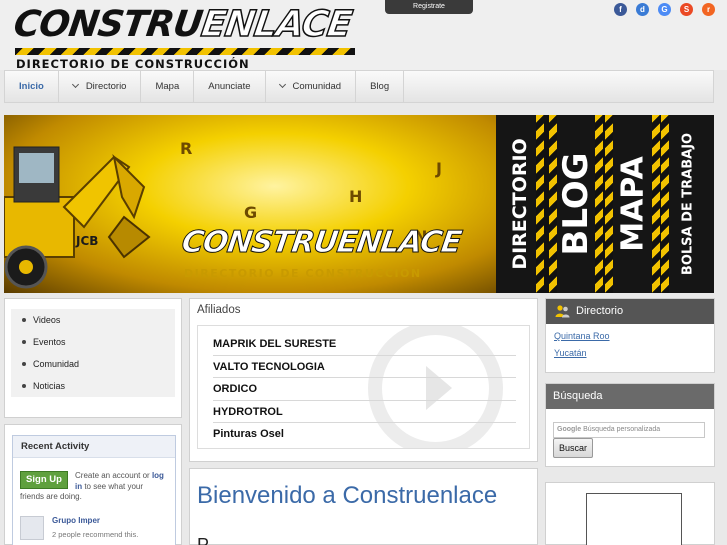 The height and width of the screenshot is (545, 727). I want to click on banner-tab-label: MAPA, so click(632, 204).